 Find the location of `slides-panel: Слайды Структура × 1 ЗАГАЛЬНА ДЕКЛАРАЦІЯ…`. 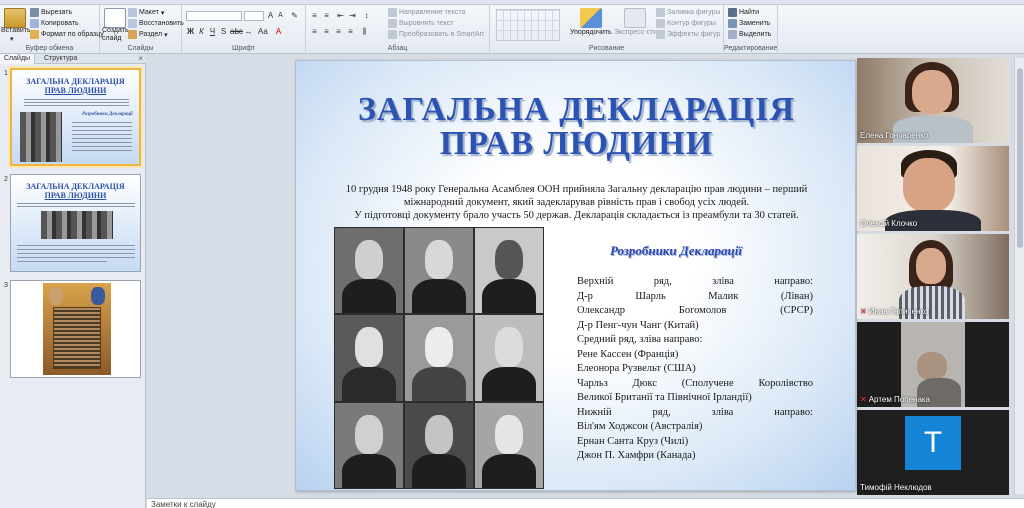

slides-panel: Слайды Структура × 1 ЗАГАЛЬНА ДЕКЛАРАЦІЯ… is located at coordinates (73, 281).